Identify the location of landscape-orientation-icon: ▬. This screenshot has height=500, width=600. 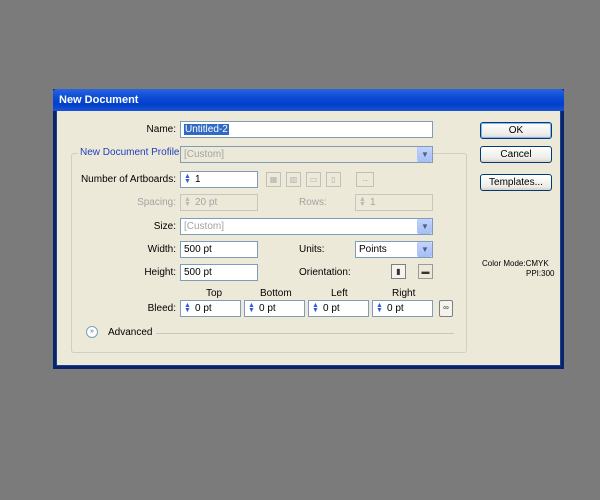
(425, 271).